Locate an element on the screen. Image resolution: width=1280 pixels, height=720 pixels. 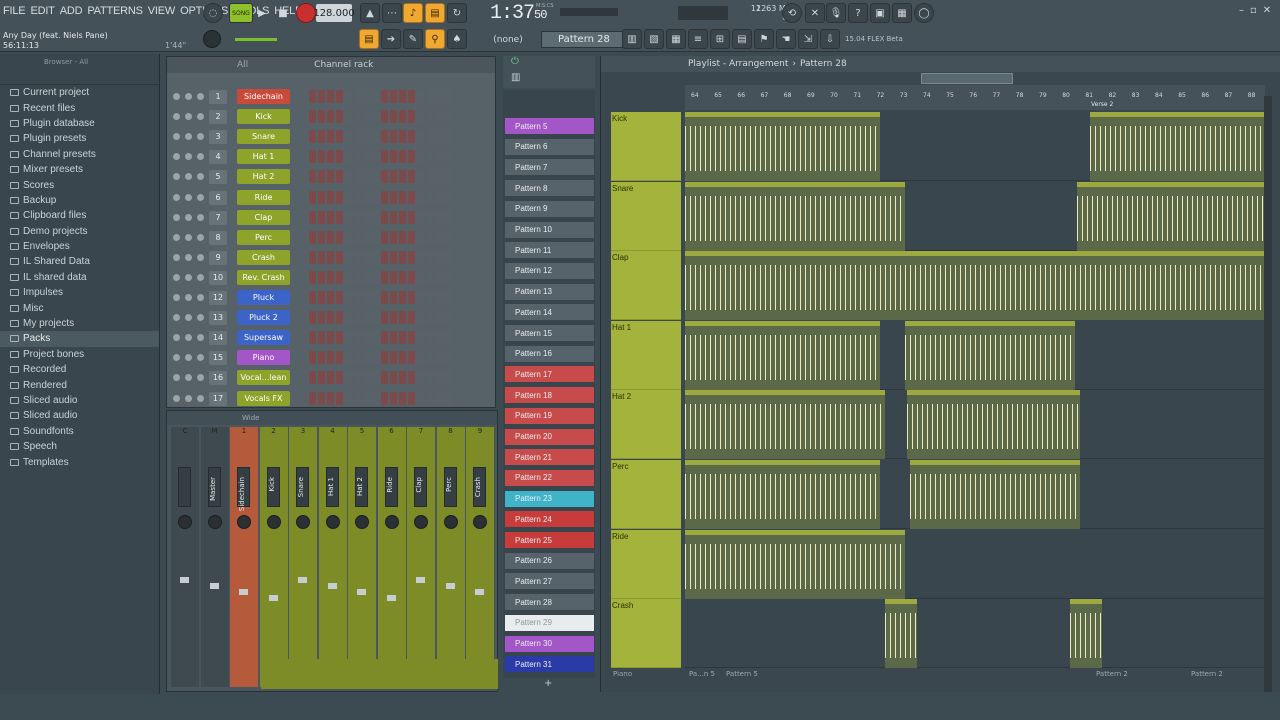
channel-controls is located at coordinates (188, 237).